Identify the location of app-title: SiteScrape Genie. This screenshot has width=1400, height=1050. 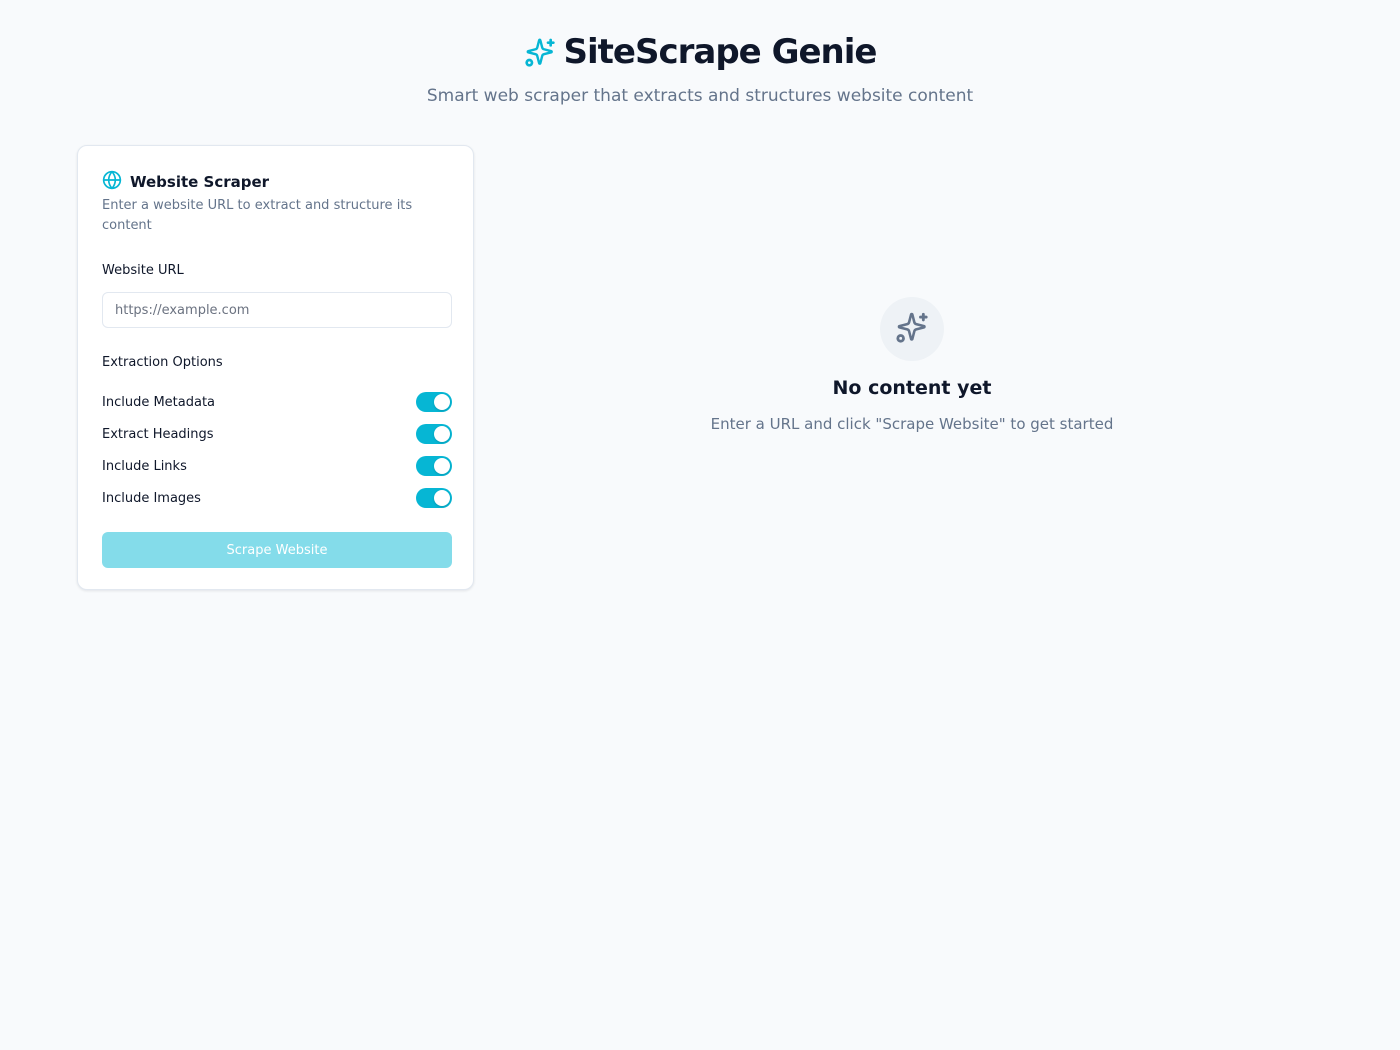
(720, 52).